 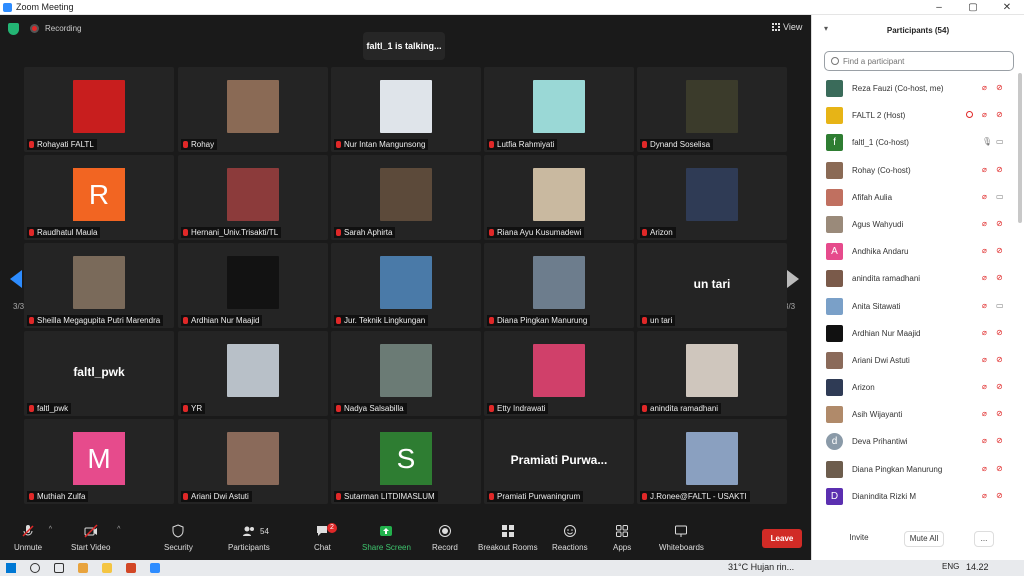 I want to click on participant-row: Arizon ⌀ ⊘, so click(x=914, y=387).